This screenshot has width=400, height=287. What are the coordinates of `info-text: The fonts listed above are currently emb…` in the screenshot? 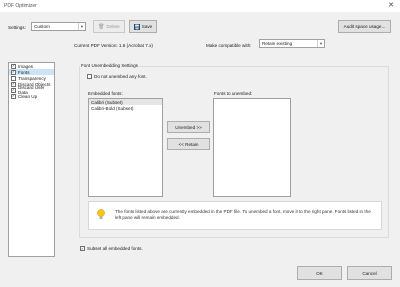 It's located at (243, 214).